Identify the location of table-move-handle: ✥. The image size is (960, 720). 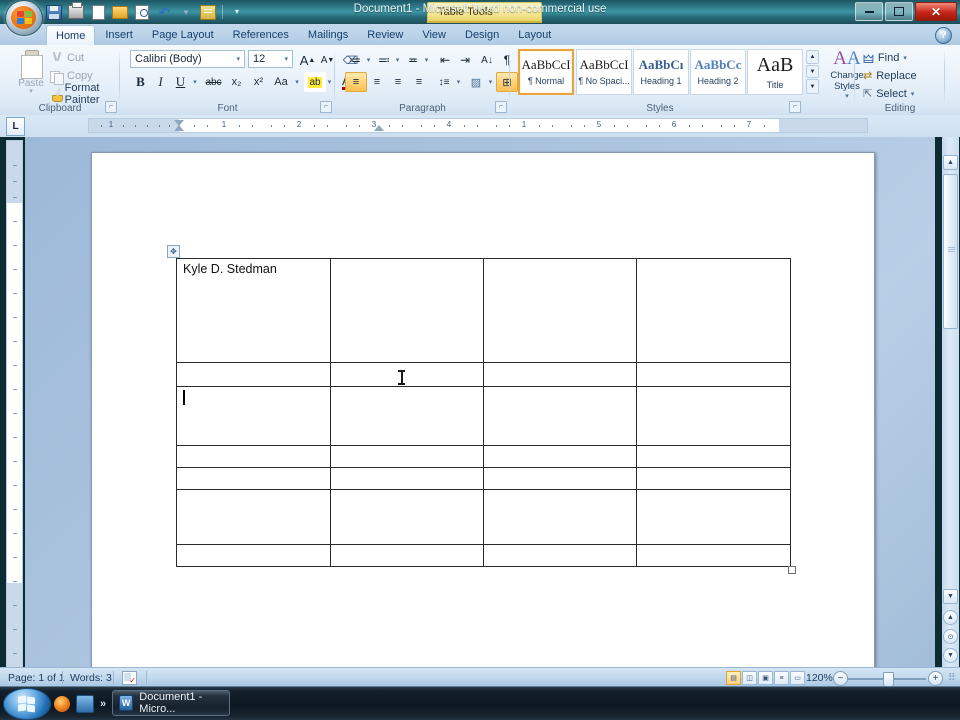
(173, 251).